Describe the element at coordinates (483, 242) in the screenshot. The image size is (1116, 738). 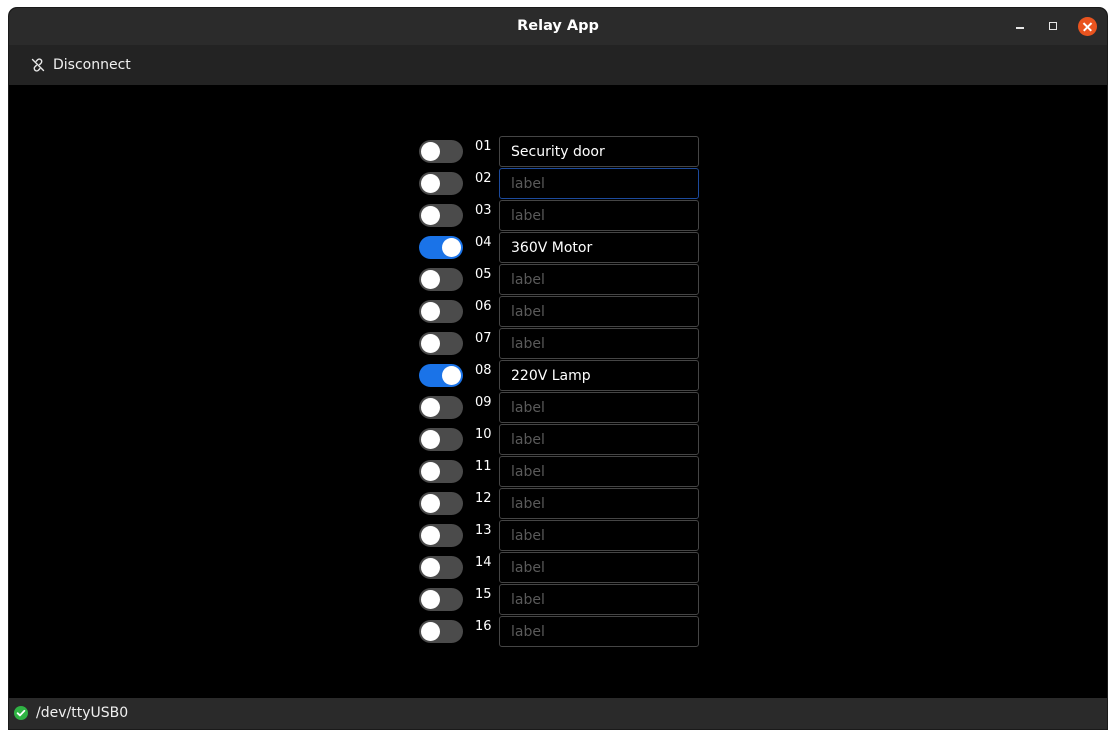
I see `relay-number: 04` at that location.